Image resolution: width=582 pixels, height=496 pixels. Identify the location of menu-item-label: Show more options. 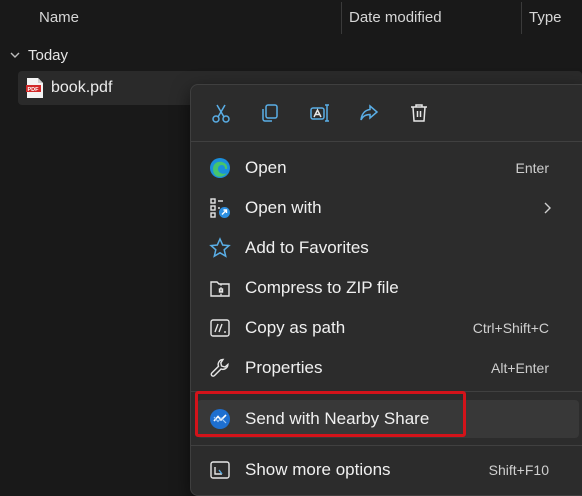
(318, 469).